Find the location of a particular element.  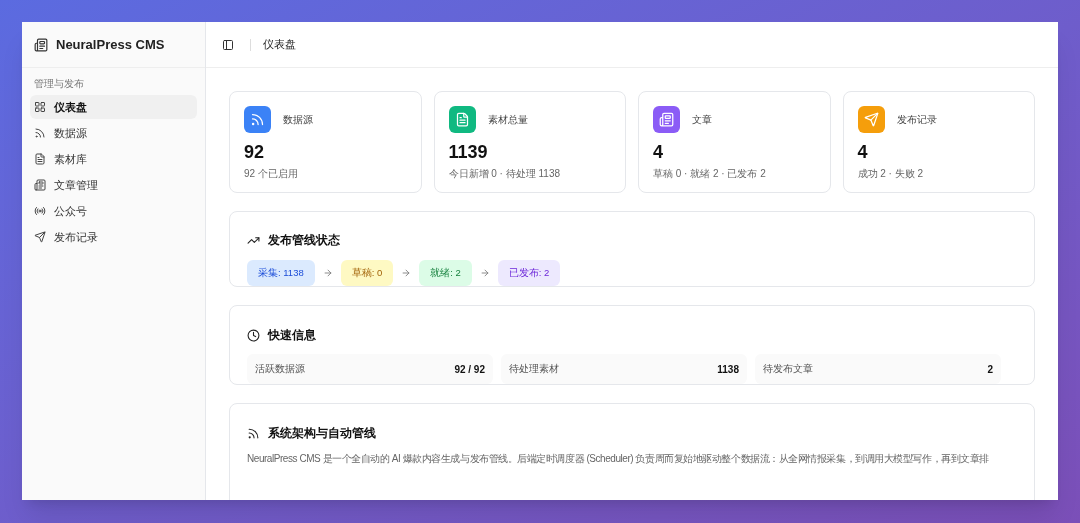

page-title: 仪表盘 is located at coordinates (279, 45).